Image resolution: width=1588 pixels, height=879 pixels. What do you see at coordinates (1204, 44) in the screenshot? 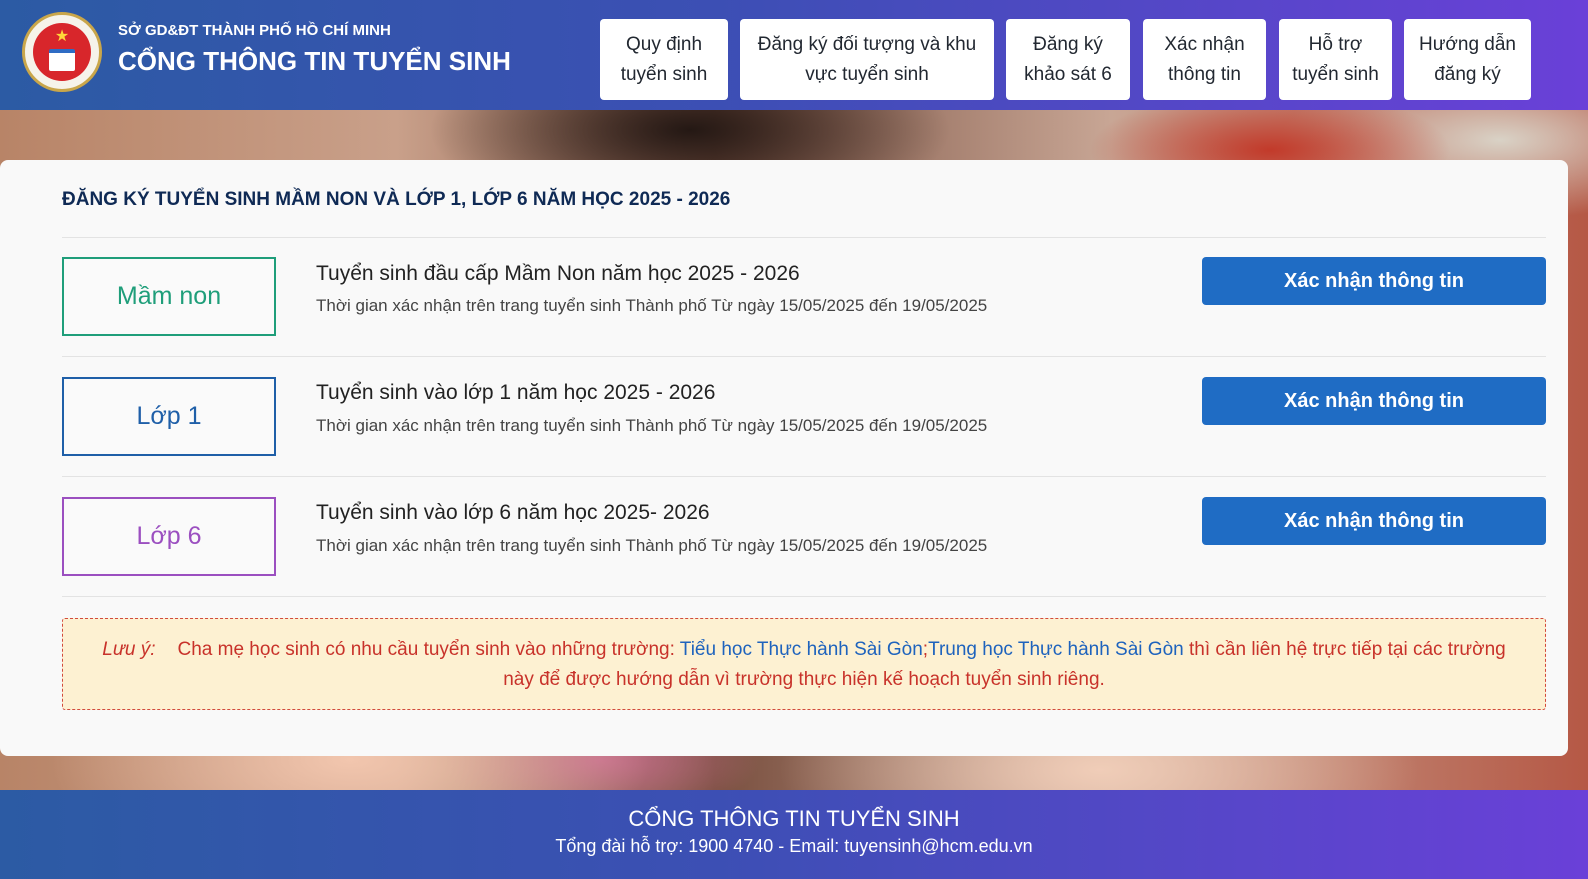
I see `nav-label-line1: Xác nhận` at bounding box center [1204, 44].